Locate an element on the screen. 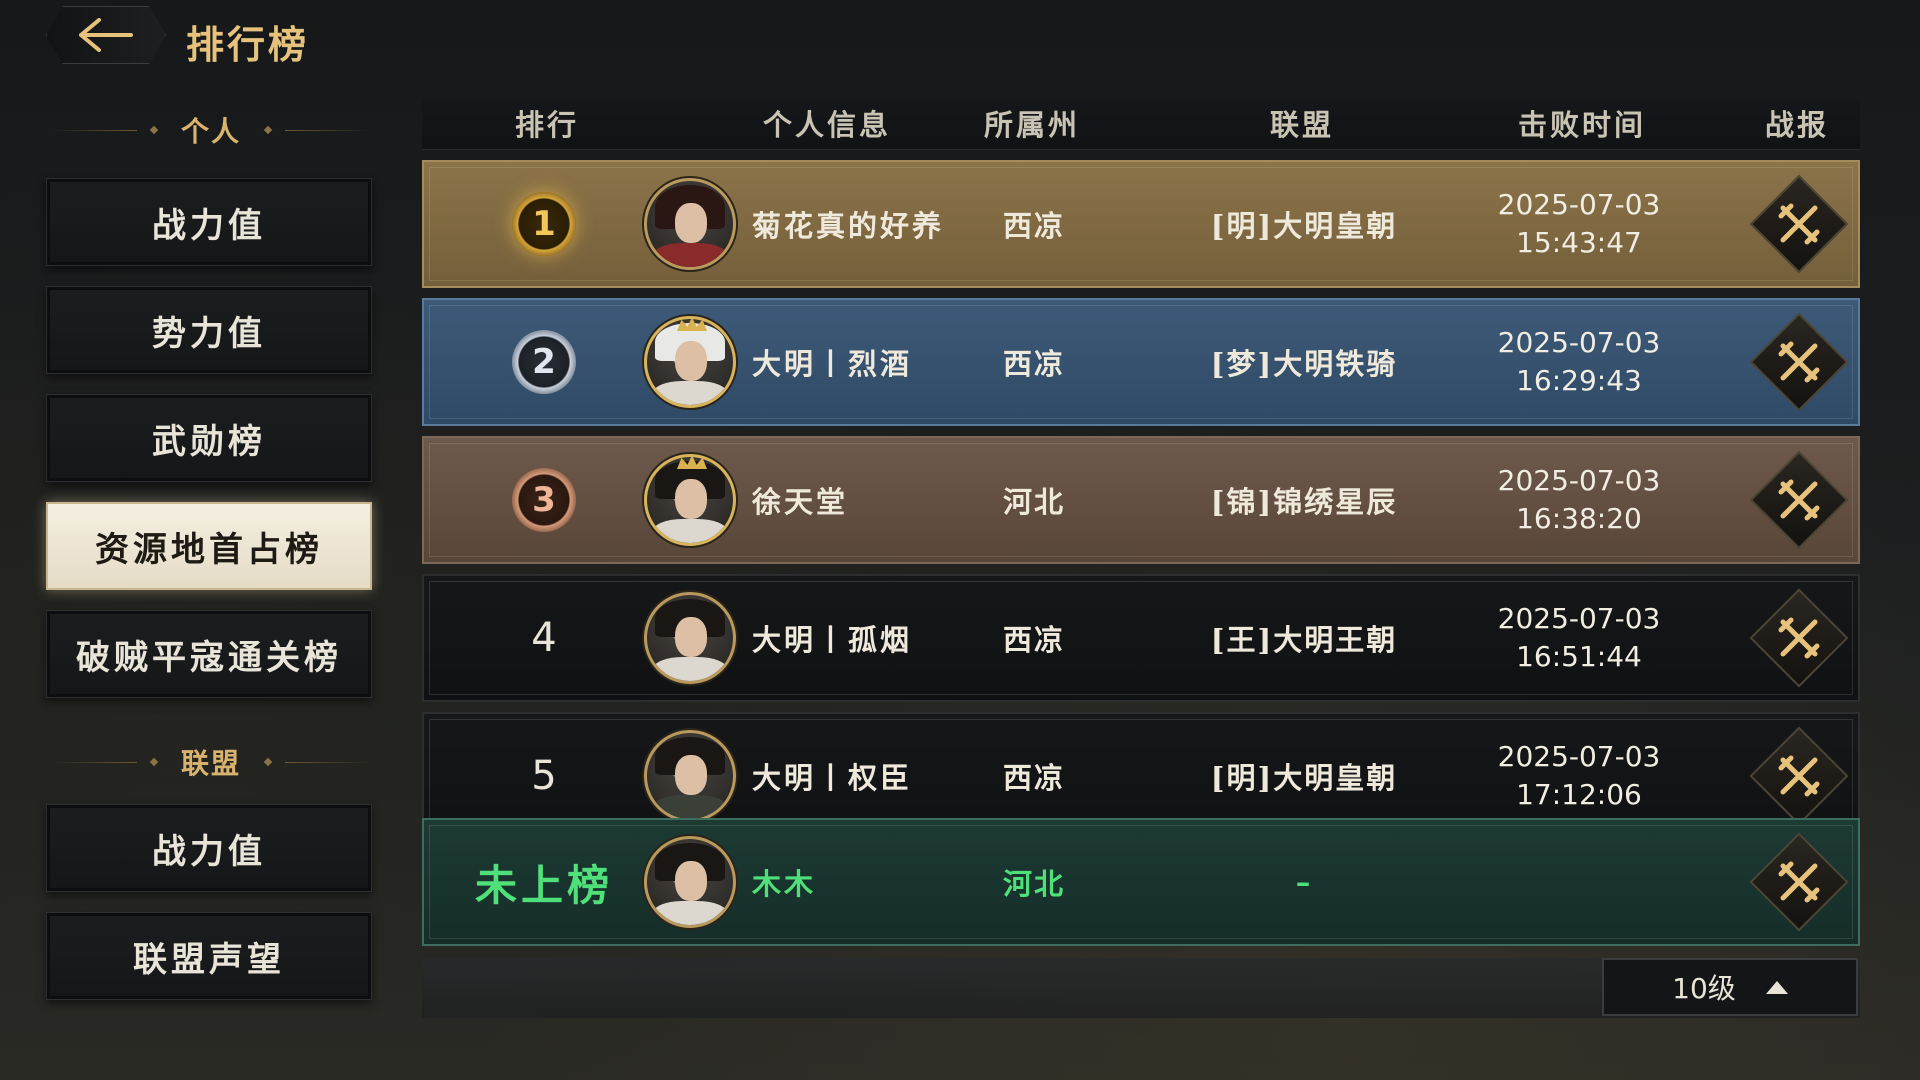  rank-cell: 未上榜 is located at coordinates (544, 882).